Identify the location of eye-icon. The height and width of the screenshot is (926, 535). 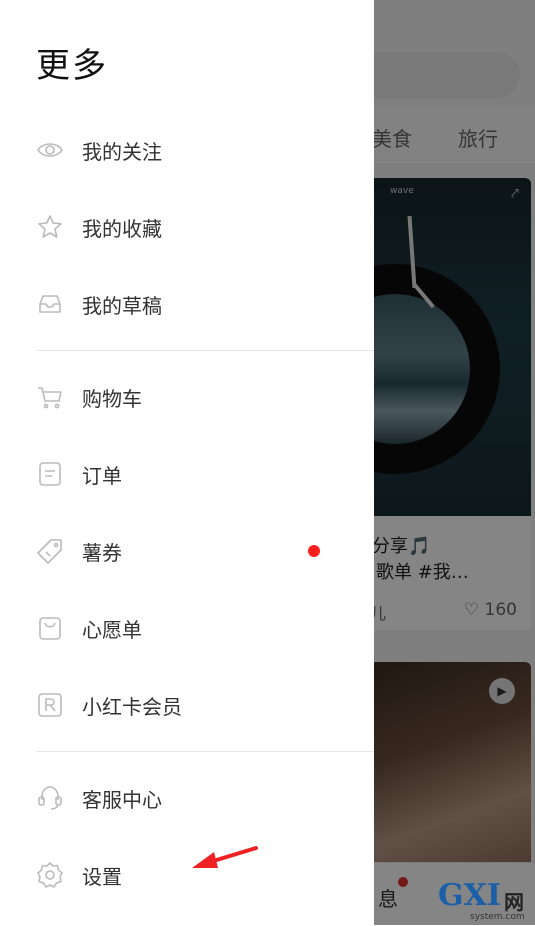
(50, 150).